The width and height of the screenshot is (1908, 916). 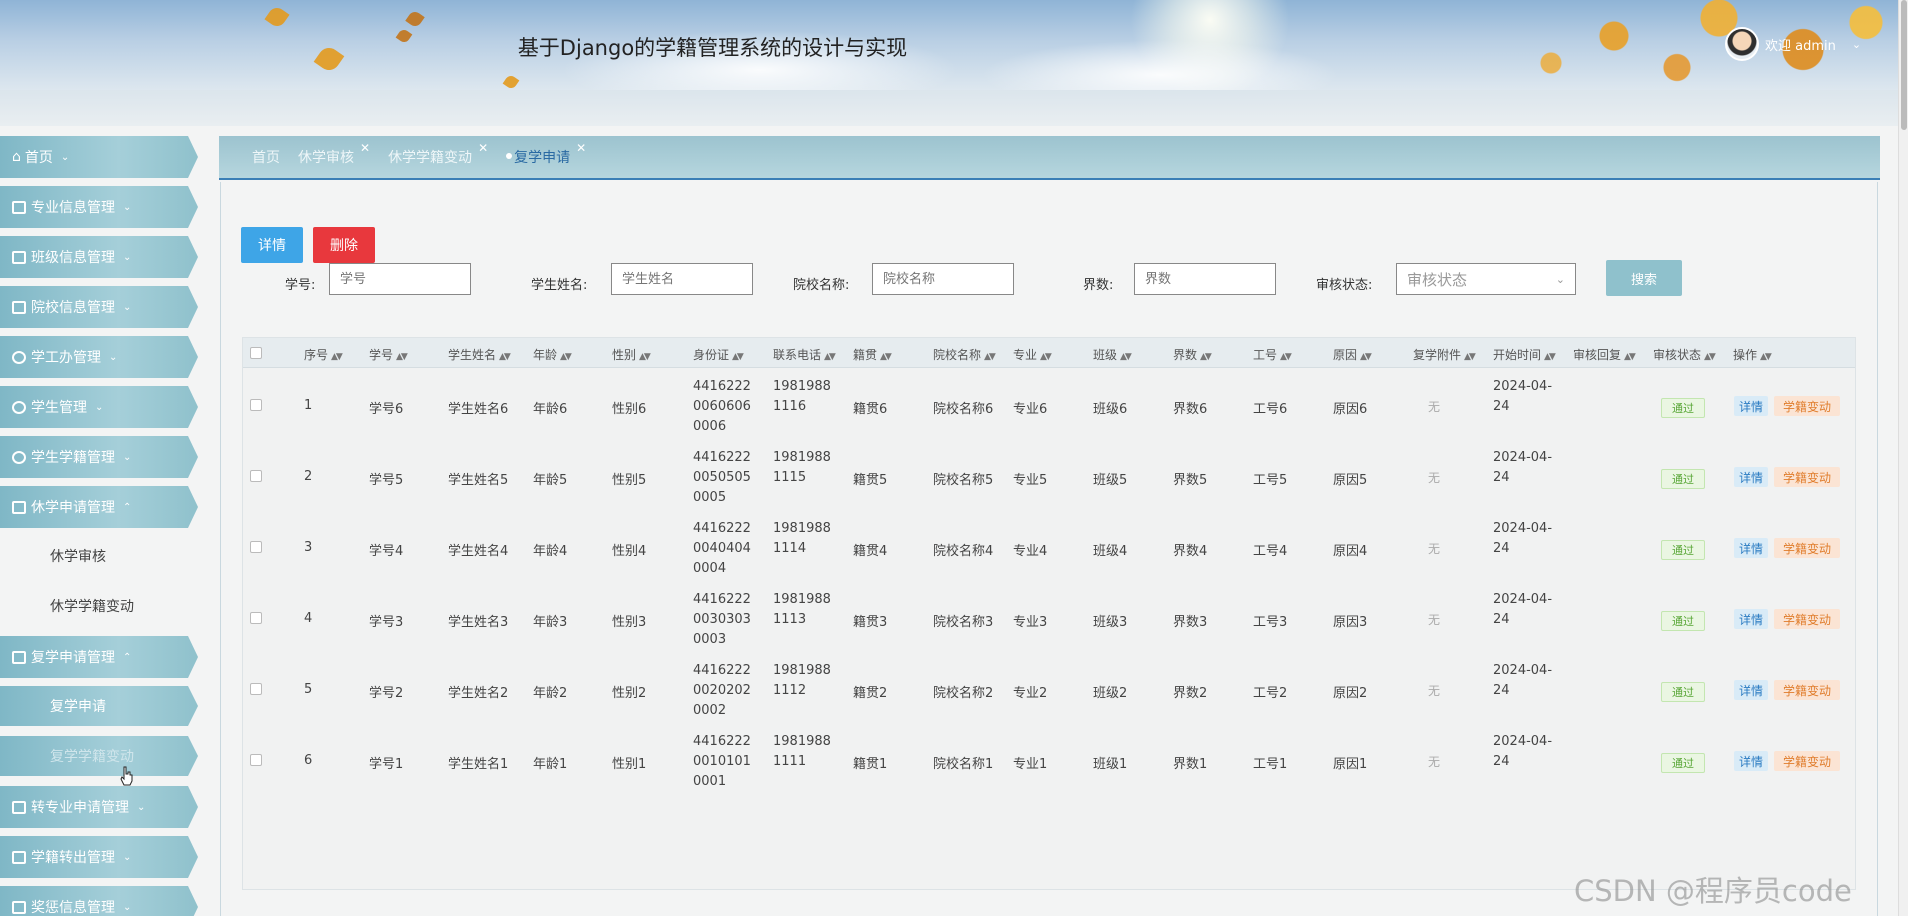 What do you see at coordinates (552, 354) in the screenshot?
I see `column-header: 年龄 ▲▼` at bounding box center [552, 354].